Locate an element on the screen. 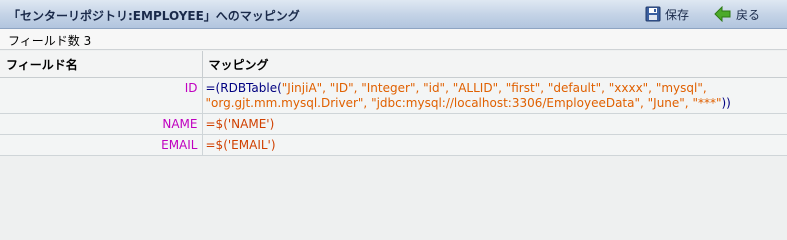 The height and width of the screenshot is (240, 787). mapping-function: RDBTable( is located at coordinates (251, 88).